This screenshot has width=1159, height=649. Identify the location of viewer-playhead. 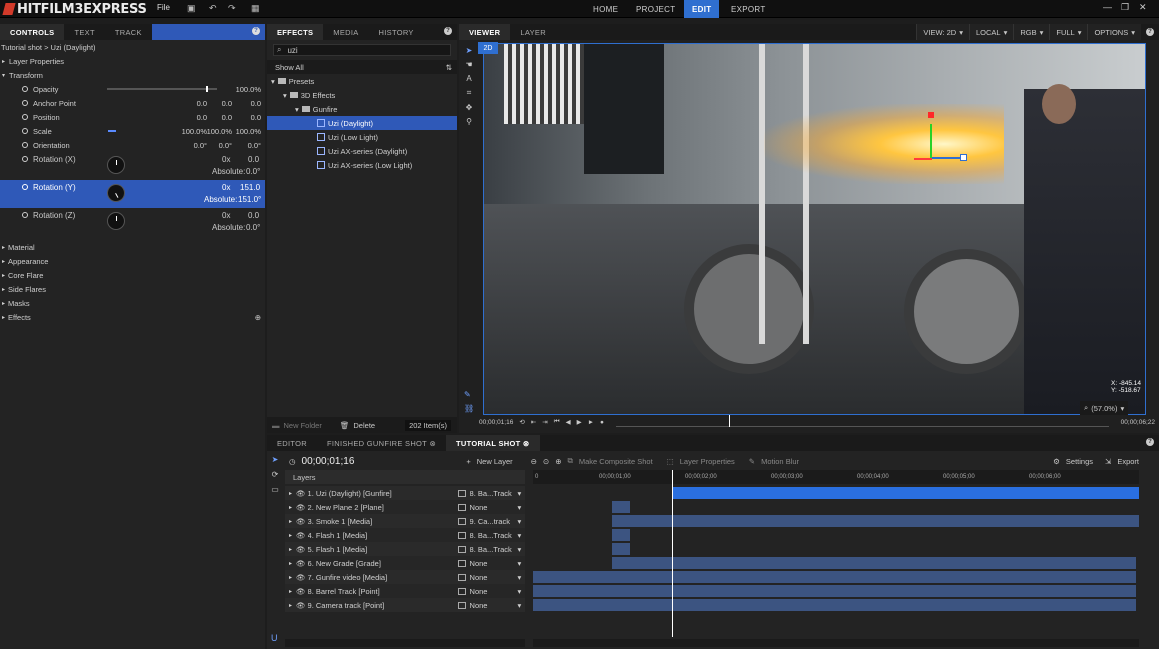
(730, 421).